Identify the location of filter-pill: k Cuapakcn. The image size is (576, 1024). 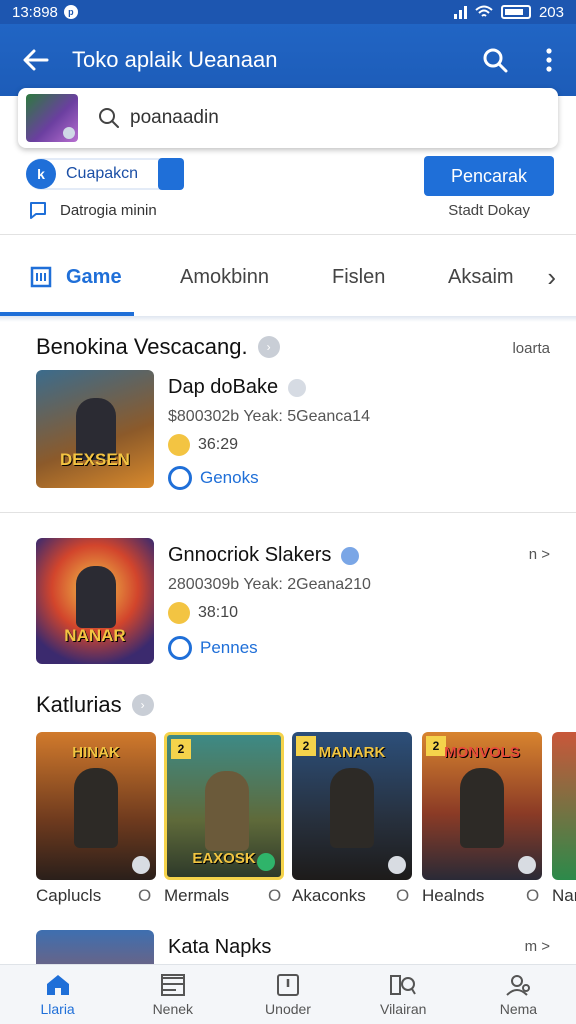
(105, 174).